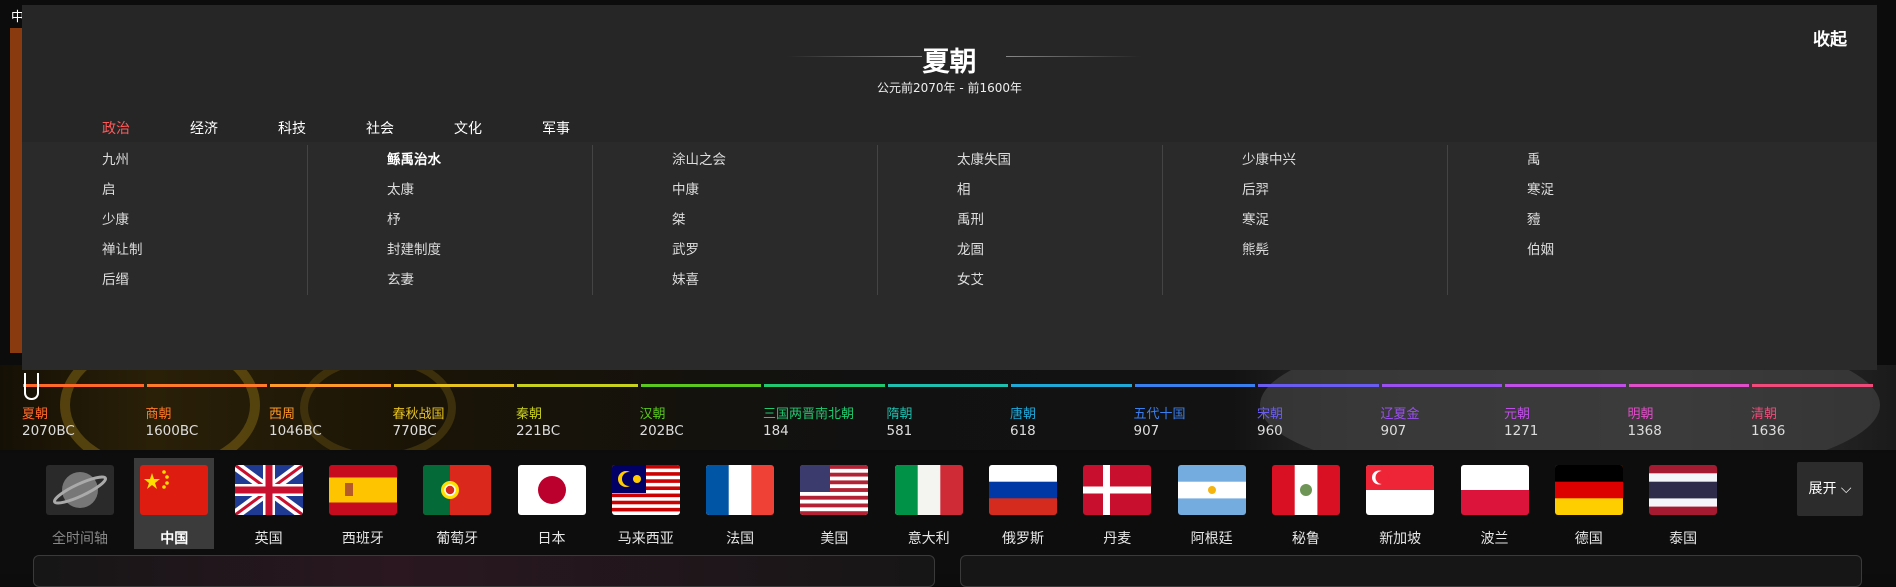 The height and width of the screenshot is (587, 1896). I want to click on event-item: 禹, so click(1589, 160).